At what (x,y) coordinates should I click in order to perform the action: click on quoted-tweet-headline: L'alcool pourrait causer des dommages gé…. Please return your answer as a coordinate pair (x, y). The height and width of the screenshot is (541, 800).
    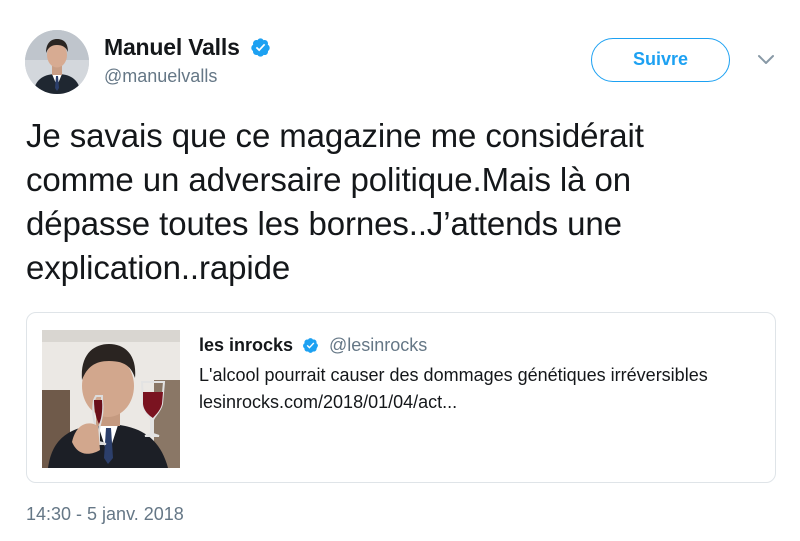
    Looking at the image, I should click on (453, 375).